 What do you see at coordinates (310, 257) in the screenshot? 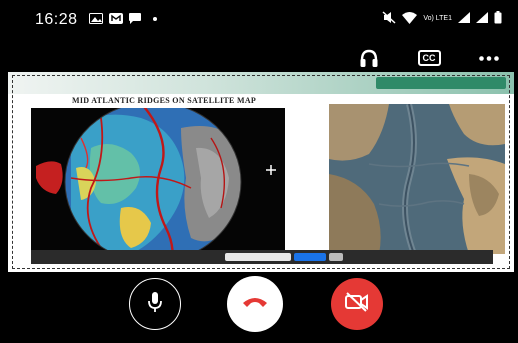
I see `stop-sharing-button` at bounding box center [310, 257].